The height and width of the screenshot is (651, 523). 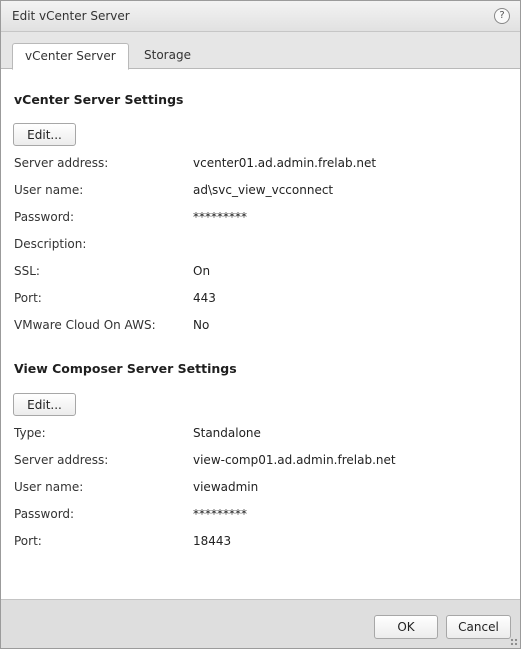 I want to click on vcenter-row-ssl: SSL: On, so click(x=254, y=272).